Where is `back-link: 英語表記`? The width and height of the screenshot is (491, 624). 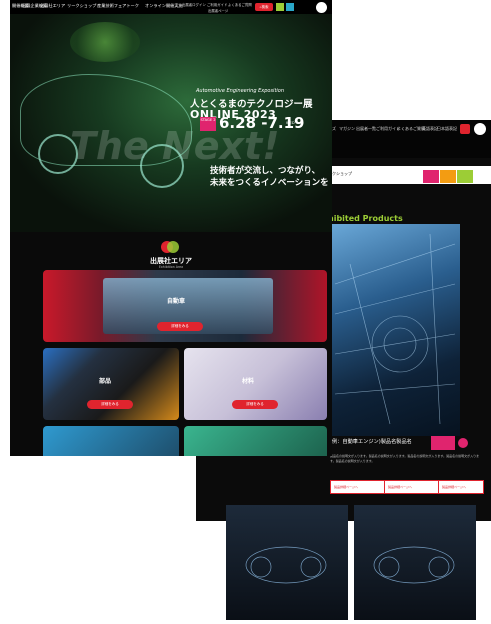
back-link: 英語表記 is located at coordinates (430, 129).